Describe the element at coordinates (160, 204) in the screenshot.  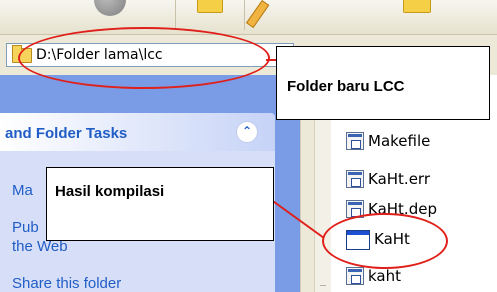
I see `callout-compile: Hasil kompilasi` at that location.